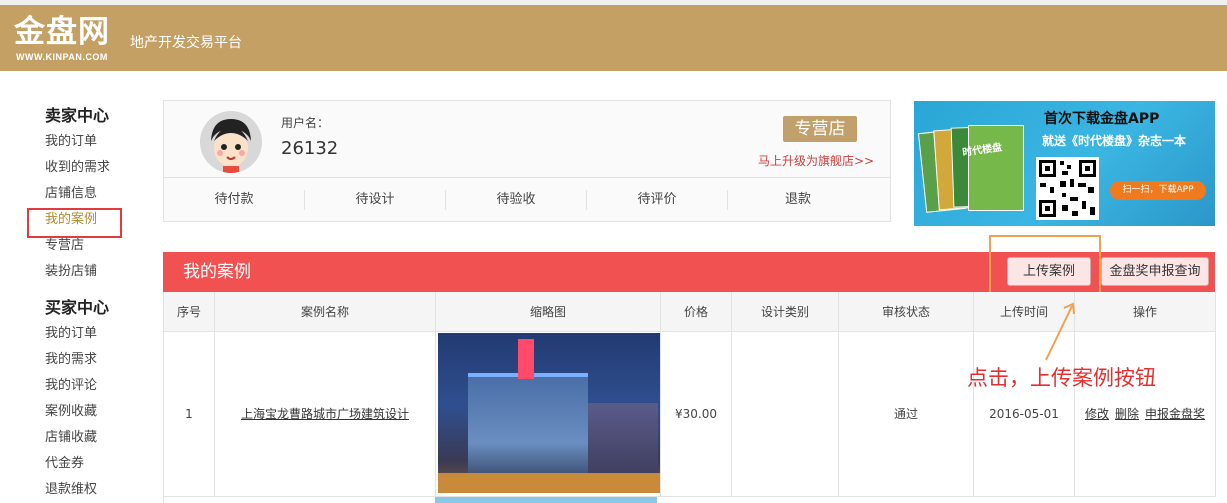 This screenshot has width=1227, height=503. I want to click on sidebar-item-my-reviews: 我的评论, so click(100, 386).